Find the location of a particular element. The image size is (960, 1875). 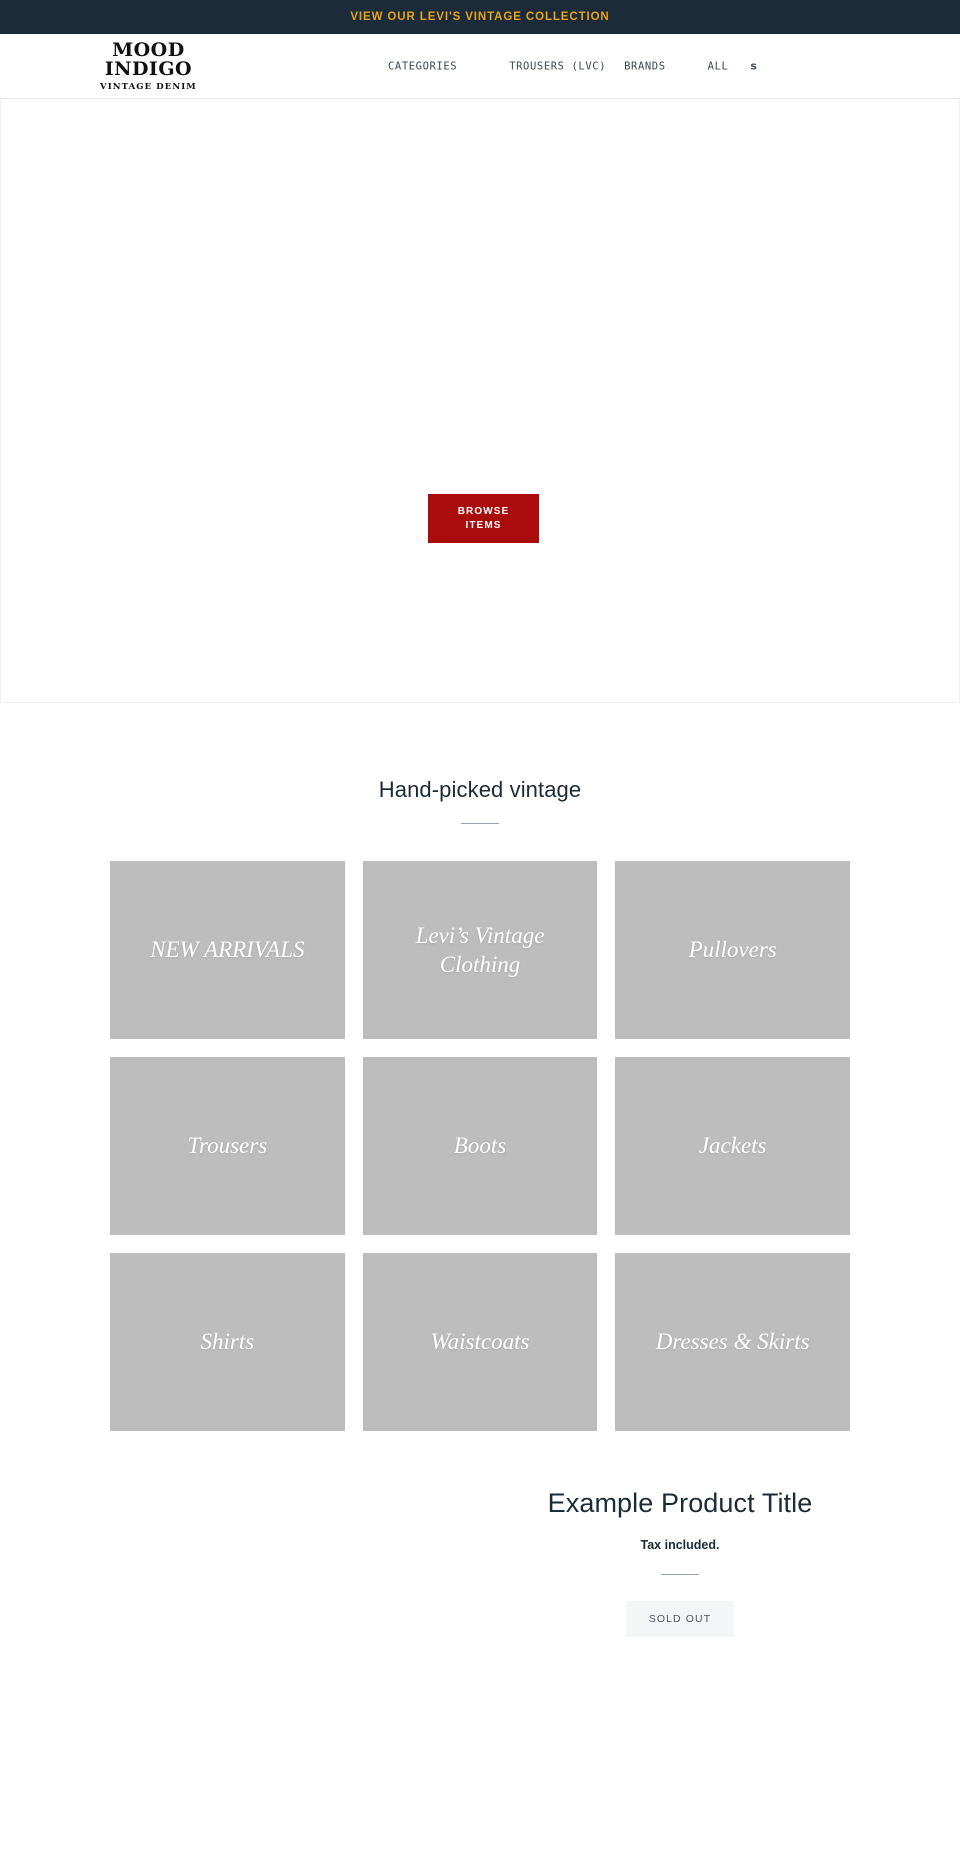

collection-tile: Trousers is located at coordinates (227, 1146).